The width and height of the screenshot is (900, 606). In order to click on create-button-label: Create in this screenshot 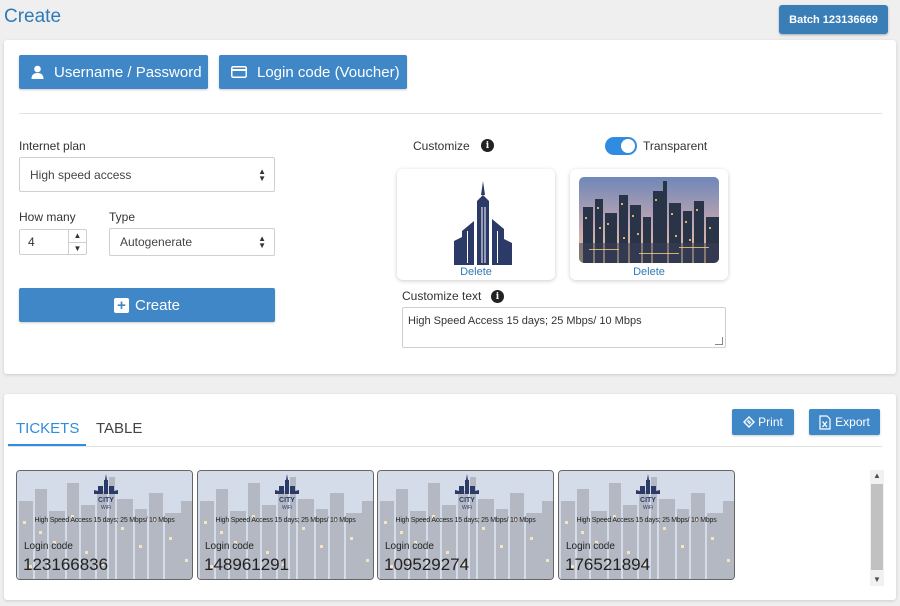, I will do `click(157, 305)`.